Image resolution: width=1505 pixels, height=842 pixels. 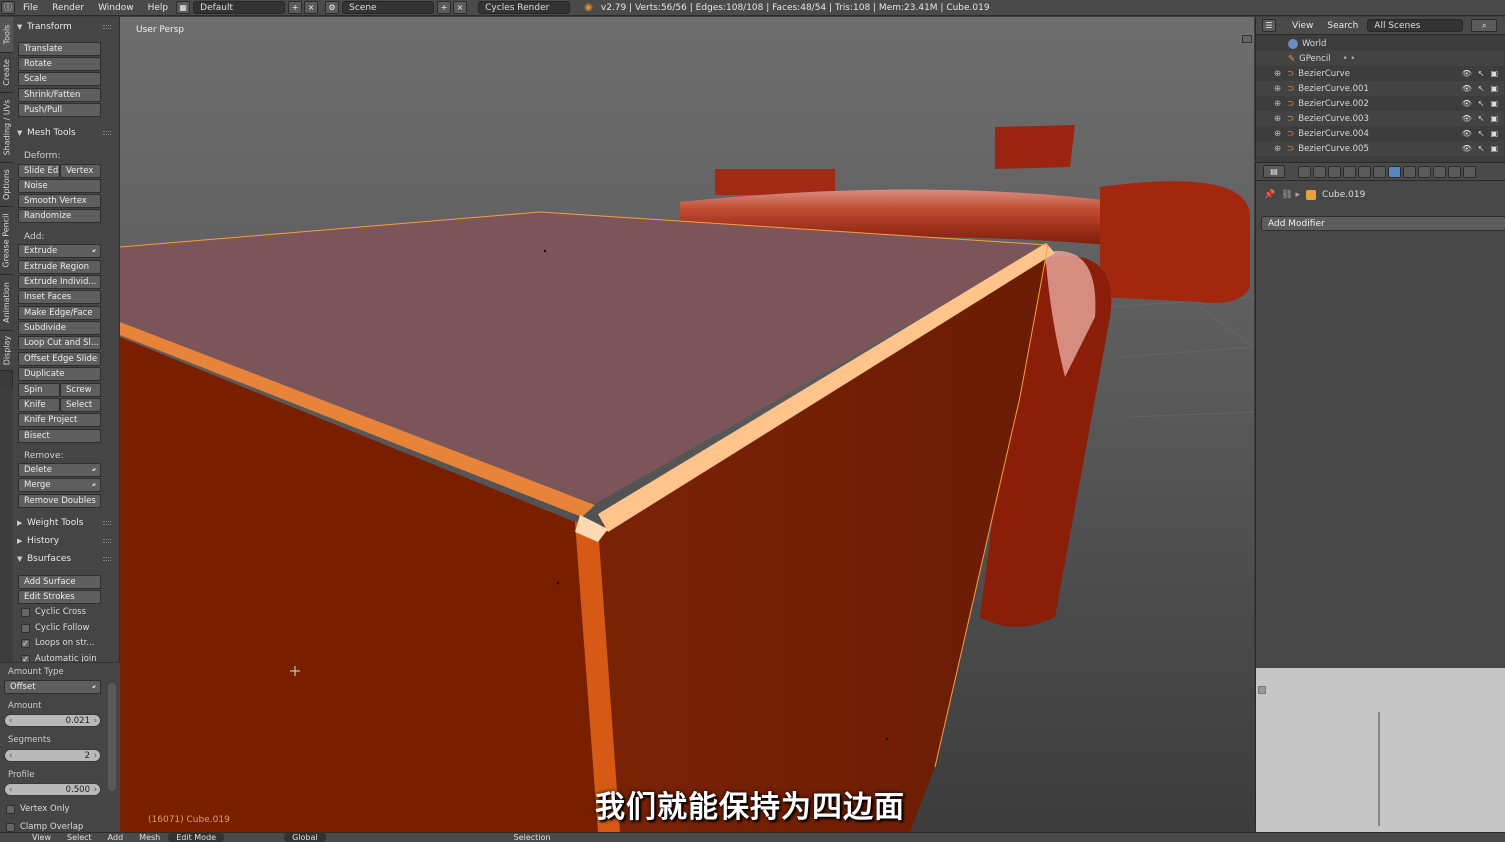 I want to click on randomize-button: Randomize, so click(x=59, y=216).